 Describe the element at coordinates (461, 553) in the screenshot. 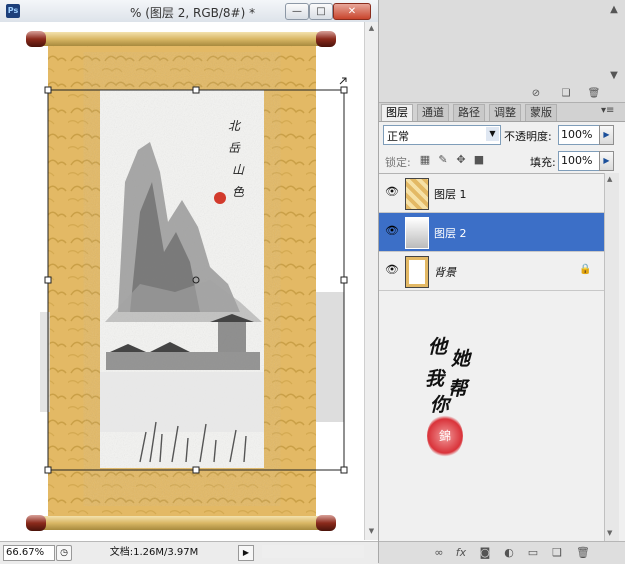

I see `fx-icon: fx` at that location.